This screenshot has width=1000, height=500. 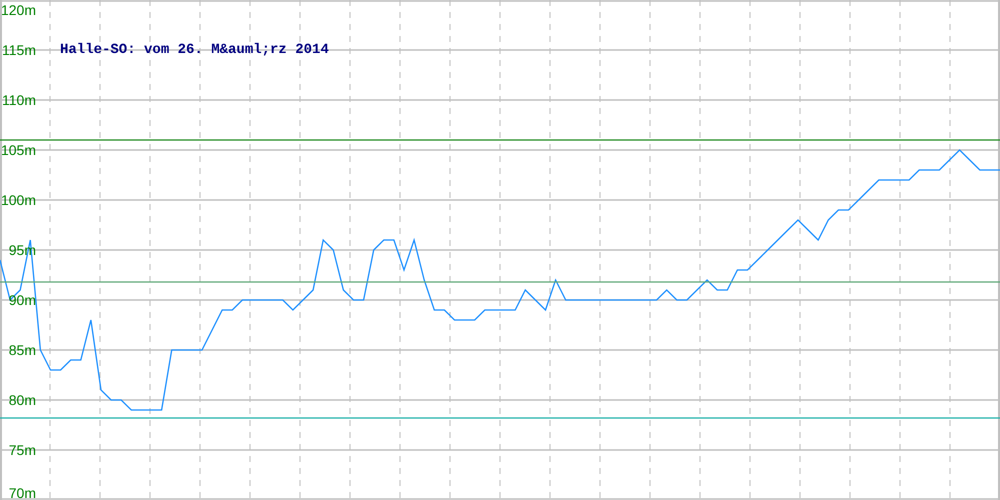 What do you see at coordinates (22, 400) in the screenshot?
I see `axis-tick-label: 80m` at bounding box center [22, 400].